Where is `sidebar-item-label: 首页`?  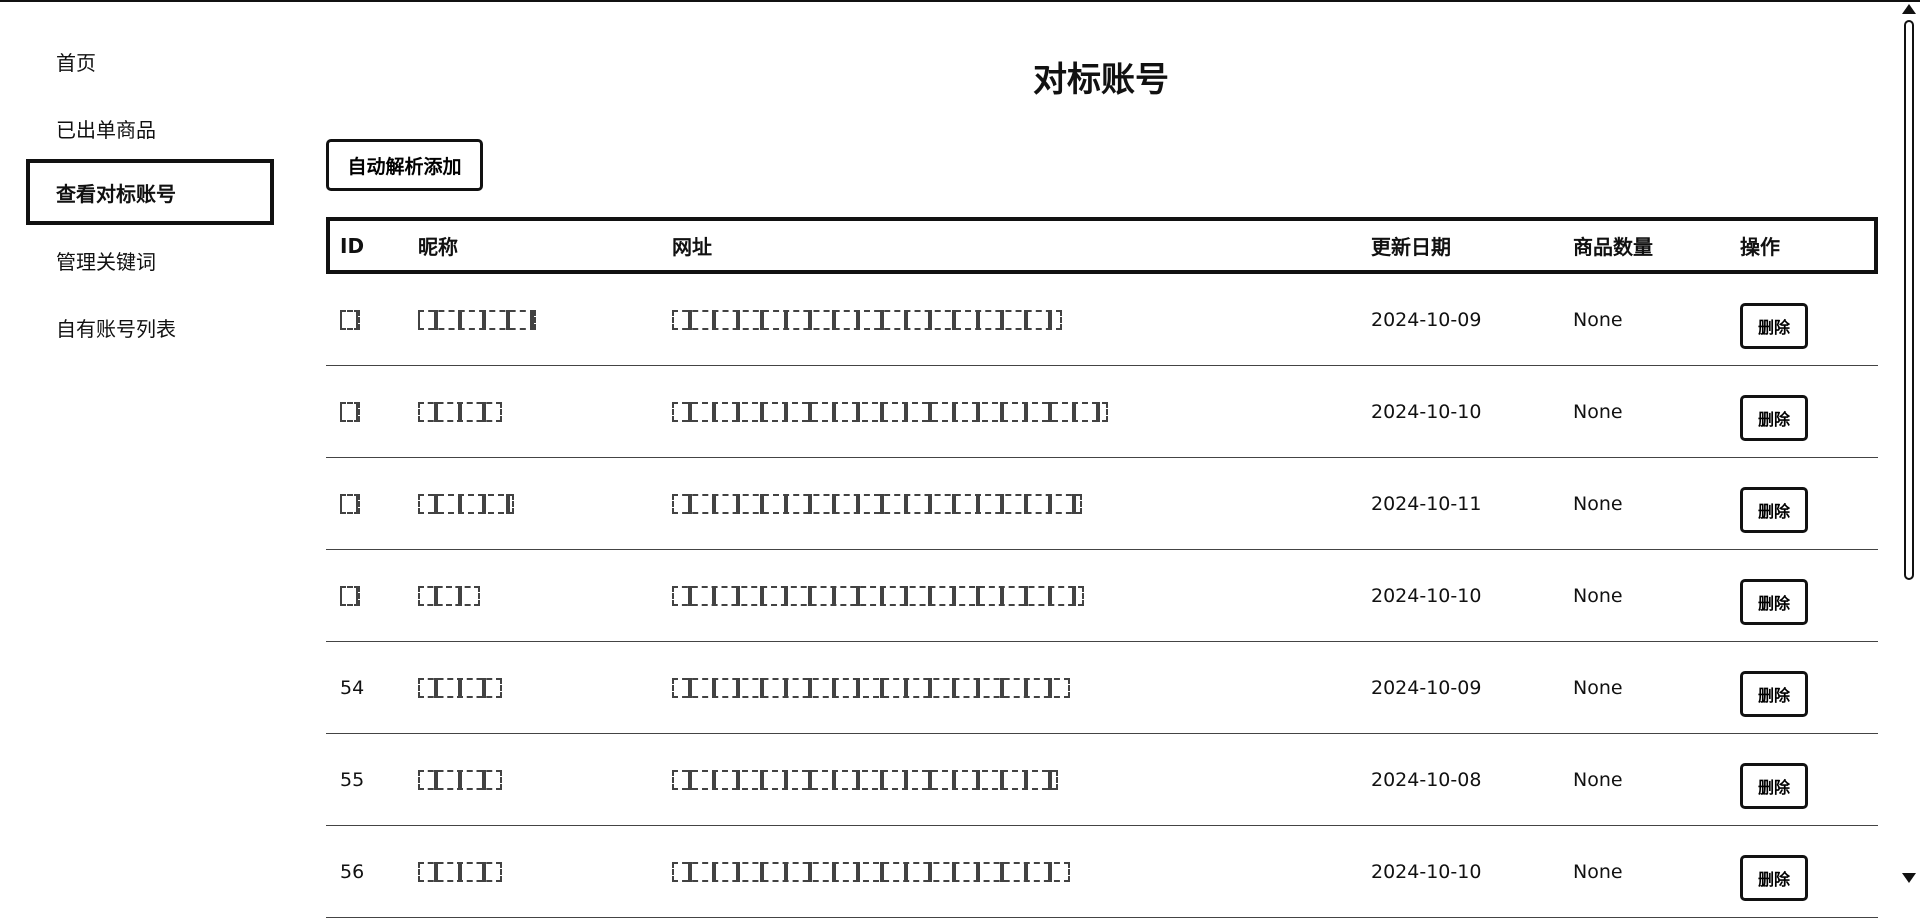
sidebar-item-label: 首页 is located at coordinates (76, 62).